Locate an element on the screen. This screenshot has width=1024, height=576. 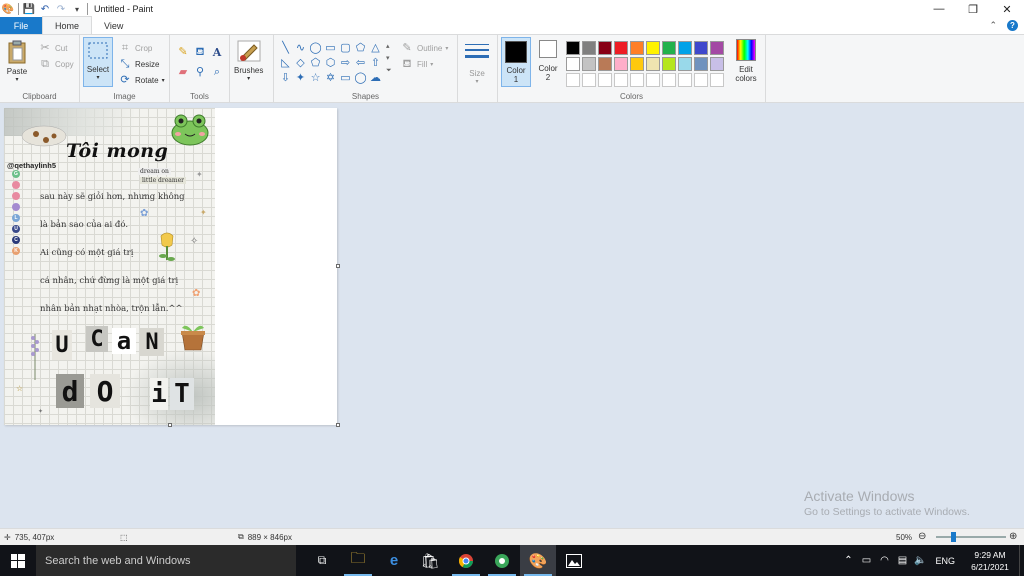
canvas-resize-handle-right is located at coordinates (338, 266).